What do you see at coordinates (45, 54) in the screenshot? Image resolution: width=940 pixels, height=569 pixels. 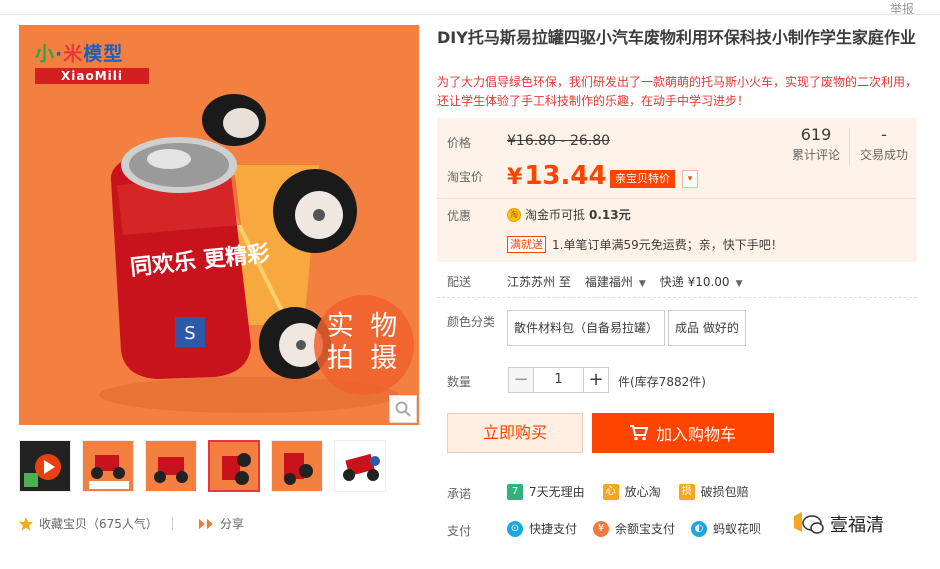 I see `logo-char: 小` at bounding box center [45, 54].